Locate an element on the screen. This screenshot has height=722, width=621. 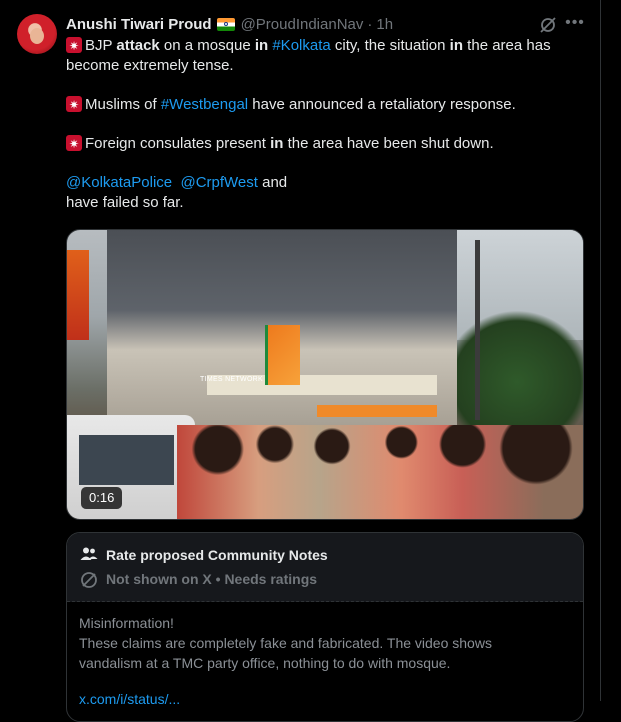
community-notes-title: Rate proposed Community Notes is located at coordinates (217, 555).